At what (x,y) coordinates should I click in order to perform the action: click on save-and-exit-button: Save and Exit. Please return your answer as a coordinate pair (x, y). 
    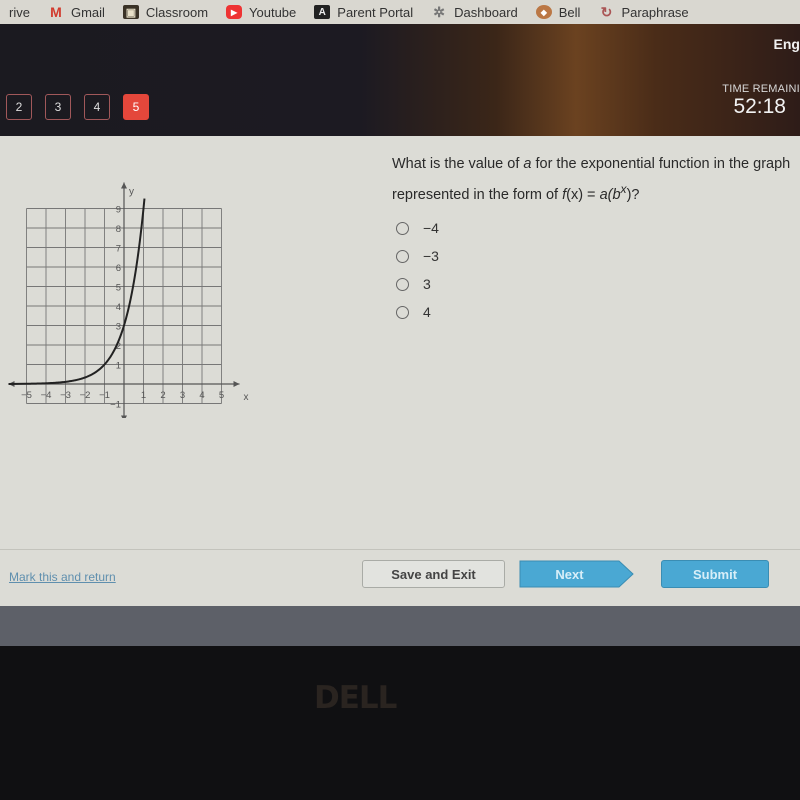
    Looking at the image, I should click on (433, 574).